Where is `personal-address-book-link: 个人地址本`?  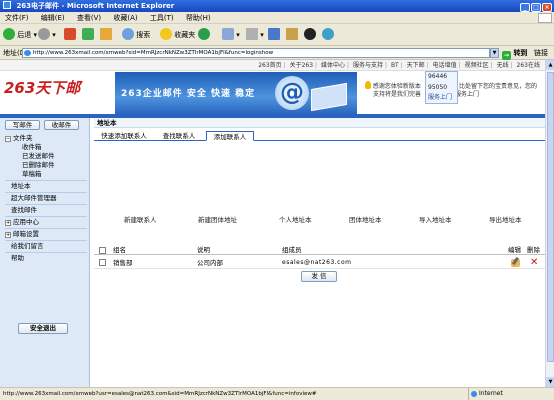 personal-address-book-link: 个人地址本 is located at coordinates (295, 219).